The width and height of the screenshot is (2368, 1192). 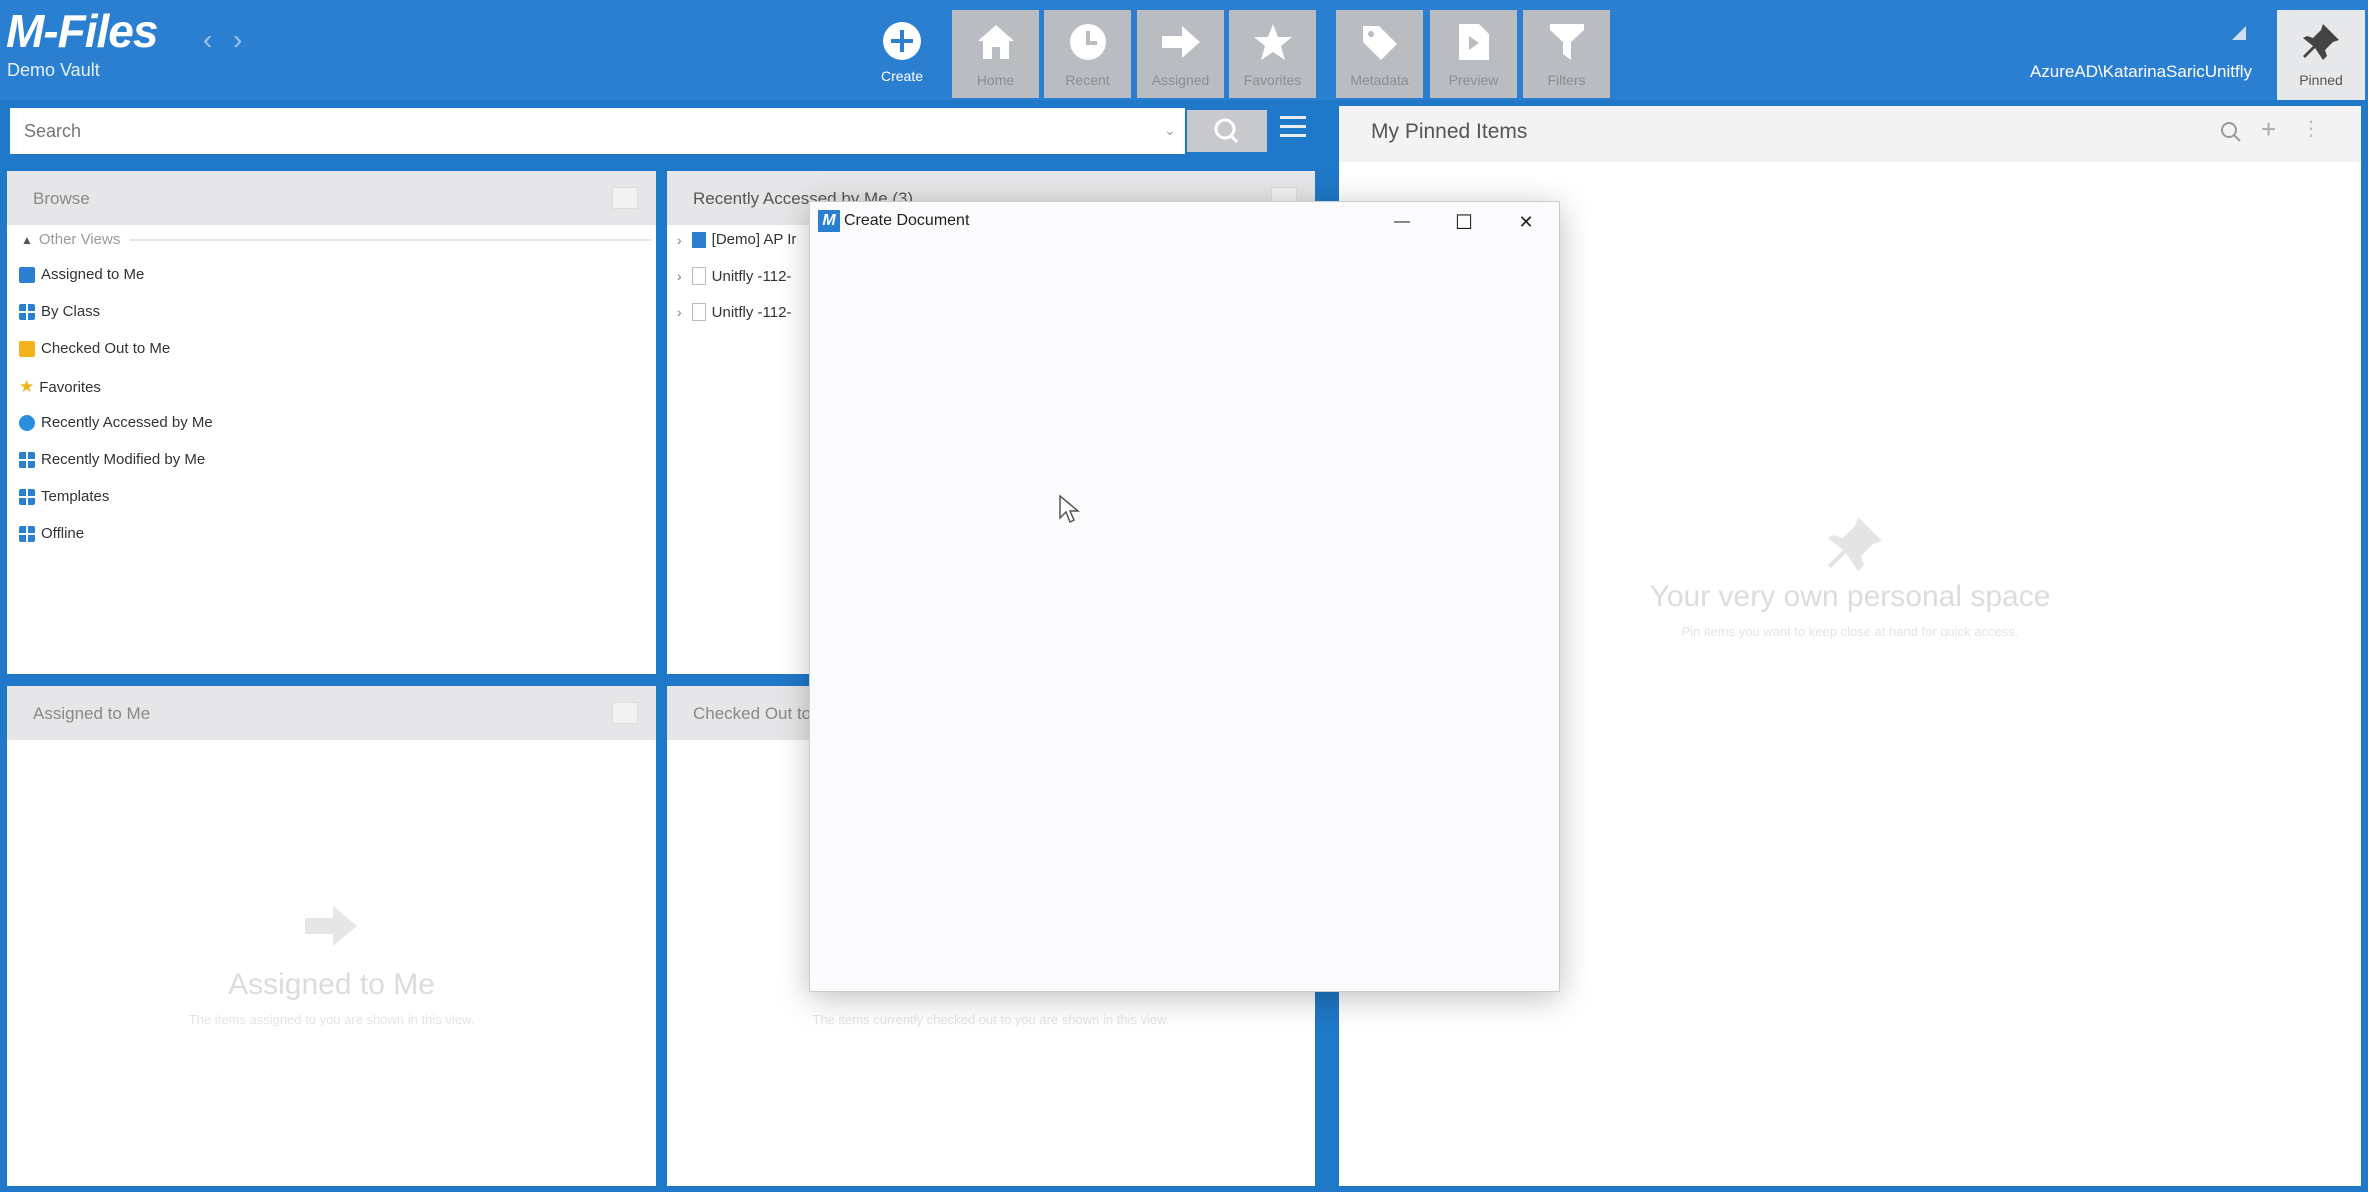 What do you see at coordinates (53, 70) in the screenshot?
I see `vault-name: Demo Vault` at bounding box center [53, 70].